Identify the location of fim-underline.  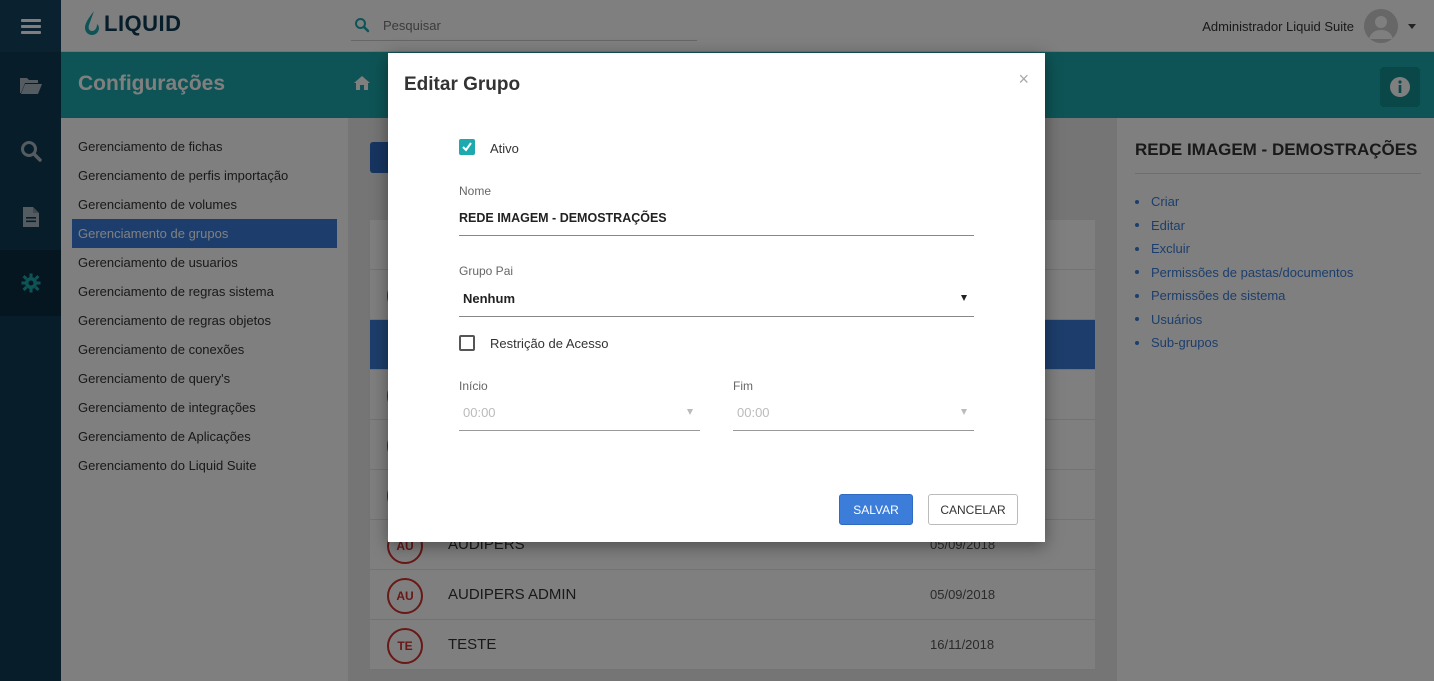
(853, 430).